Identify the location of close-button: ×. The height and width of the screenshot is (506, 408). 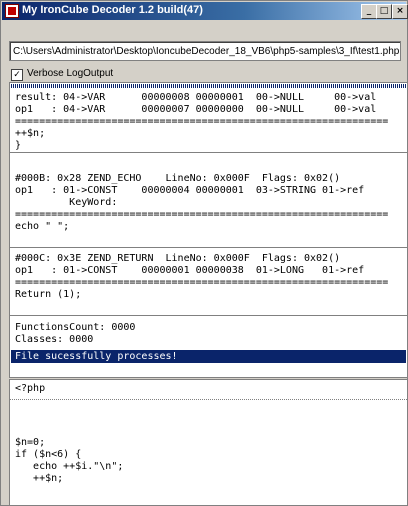
(400, 11).